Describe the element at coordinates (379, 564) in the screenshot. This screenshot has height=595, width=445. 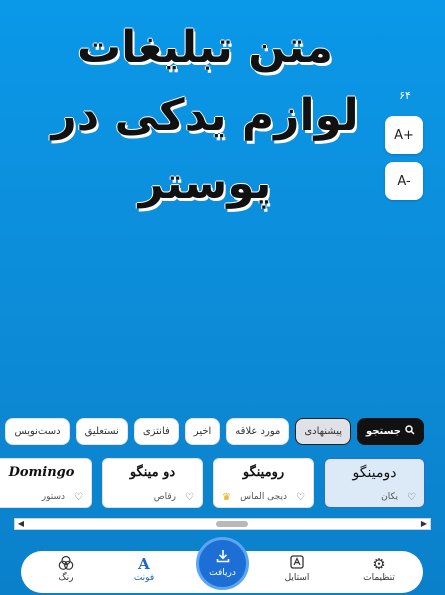
I see `gear-icon: ⚙` at that location.